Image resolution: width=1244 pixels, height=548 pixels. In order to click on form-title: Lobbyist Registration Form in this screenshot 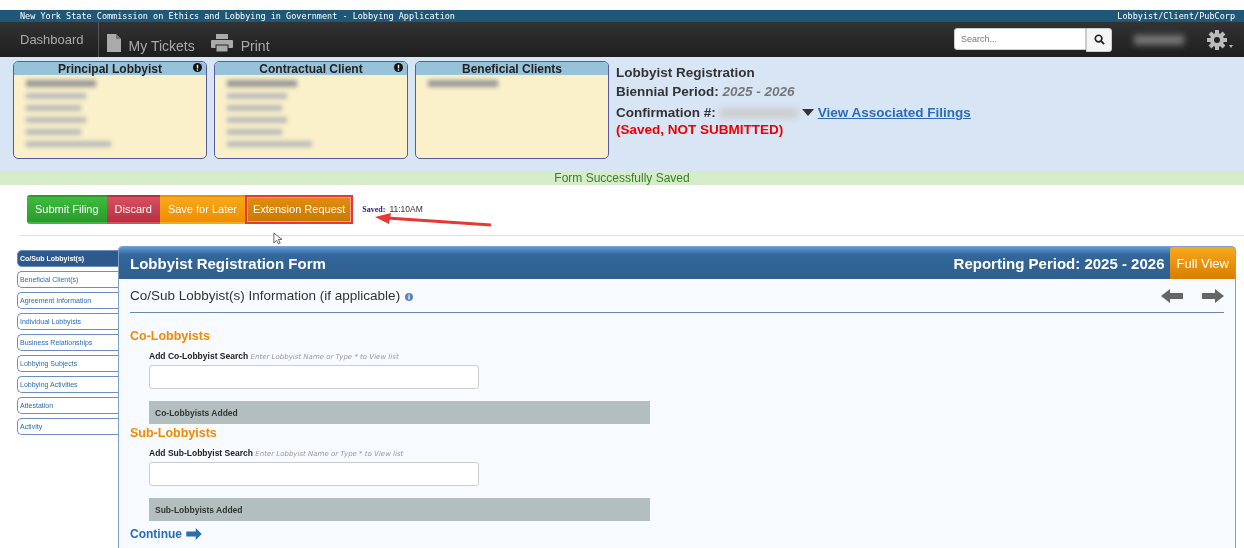, I will do `click(228, 263)`.